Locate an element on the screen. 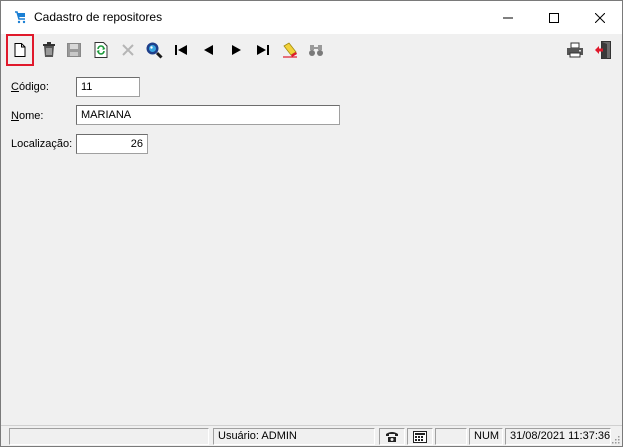  resize-grip-icon is located at coordinates (615, 439).